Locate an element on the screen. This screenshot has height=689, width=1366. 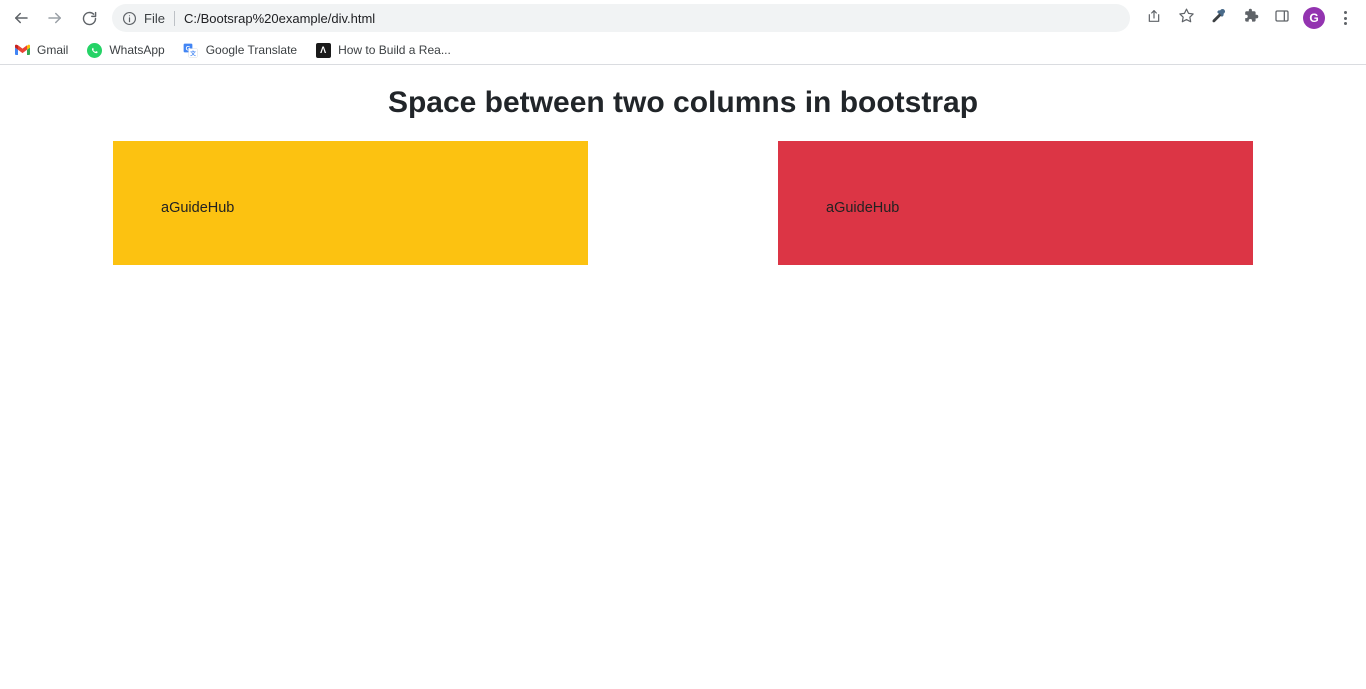
bookmark-star-icon is located at coordinates (1186, 18).